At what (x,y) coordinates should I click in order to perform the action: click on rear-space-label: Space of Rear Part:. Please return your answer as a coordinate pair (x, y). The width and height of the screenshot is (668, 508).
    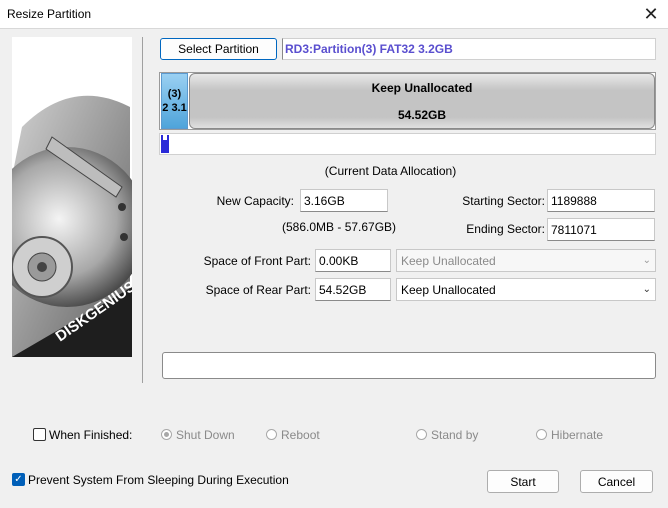
    Looking at the image, I should click on (258, 290).